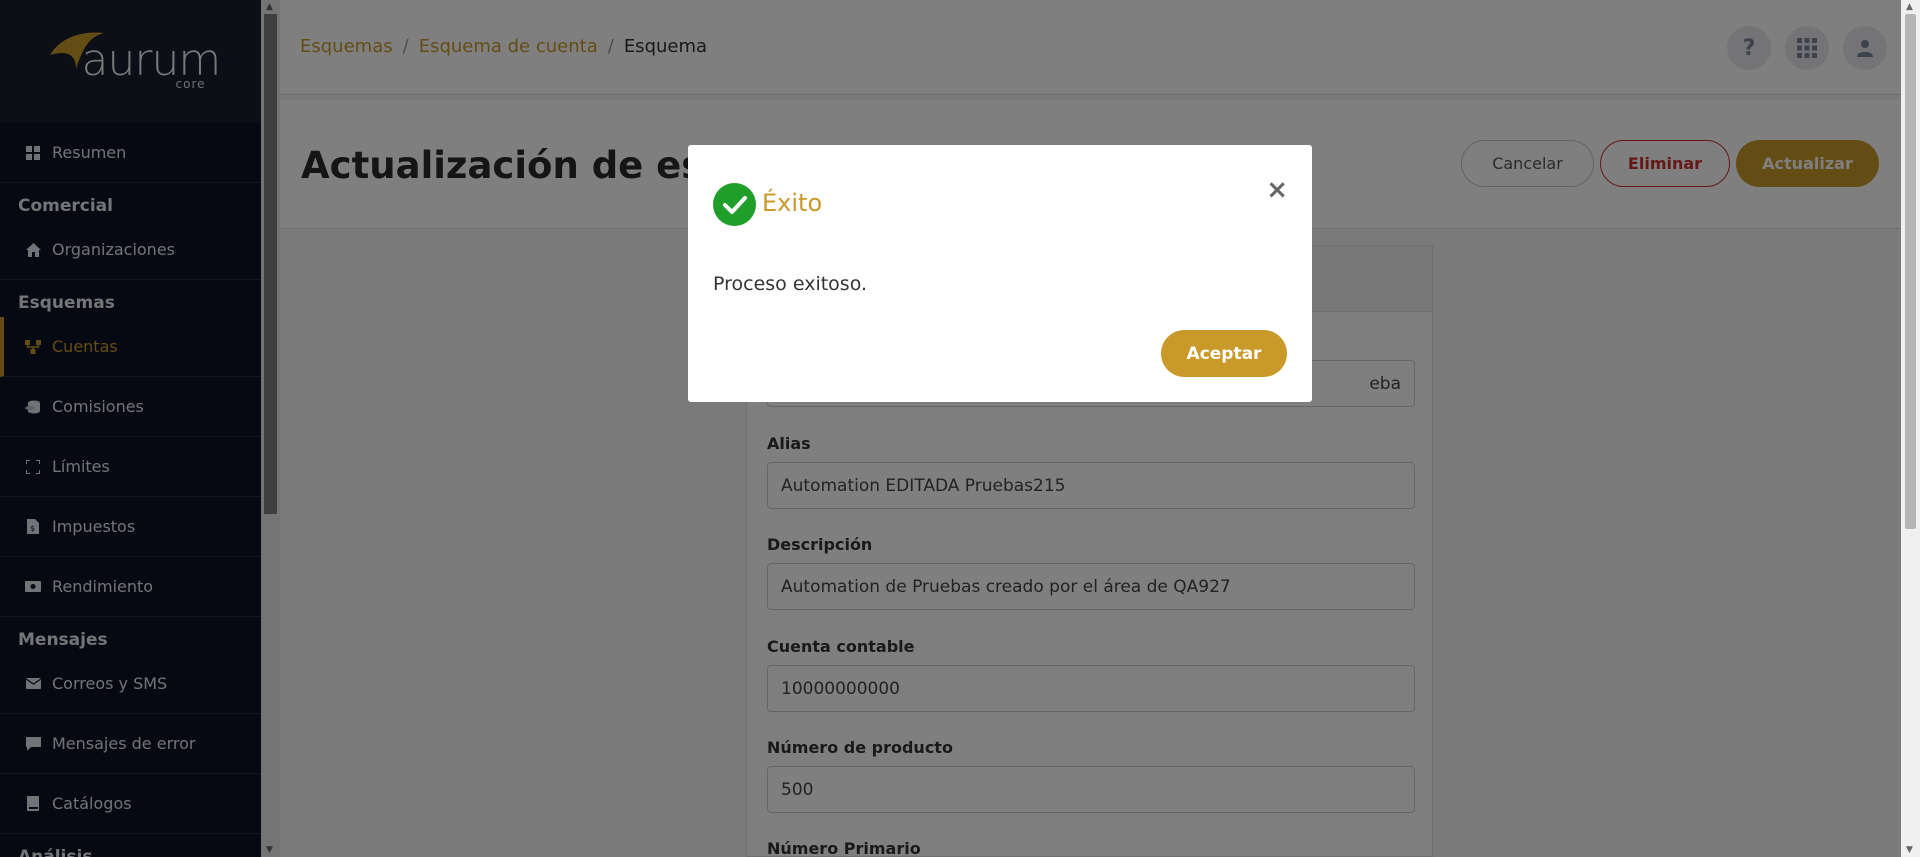 The height and width of the screenshot is (857, 1920). Describe the element at coordinates (734, 204) in the screenshot. I see `success-check-icon` at that location.